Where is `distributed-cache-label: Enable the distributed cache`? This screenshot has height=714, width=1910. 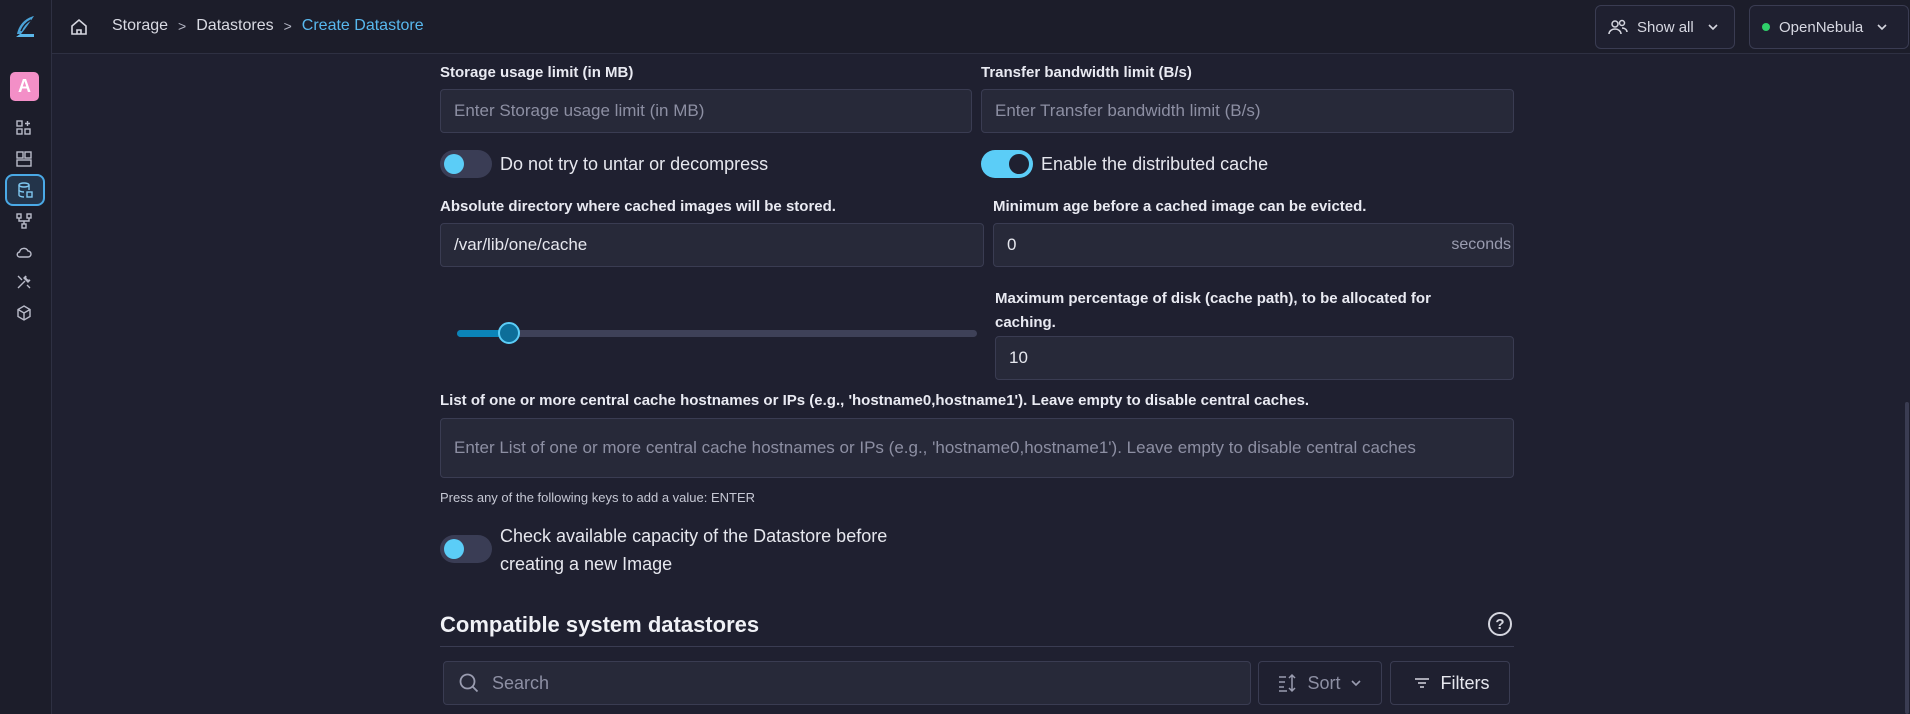
distributed-cache-label: Enable the distributed cache is located at coordinates (1155, 164).